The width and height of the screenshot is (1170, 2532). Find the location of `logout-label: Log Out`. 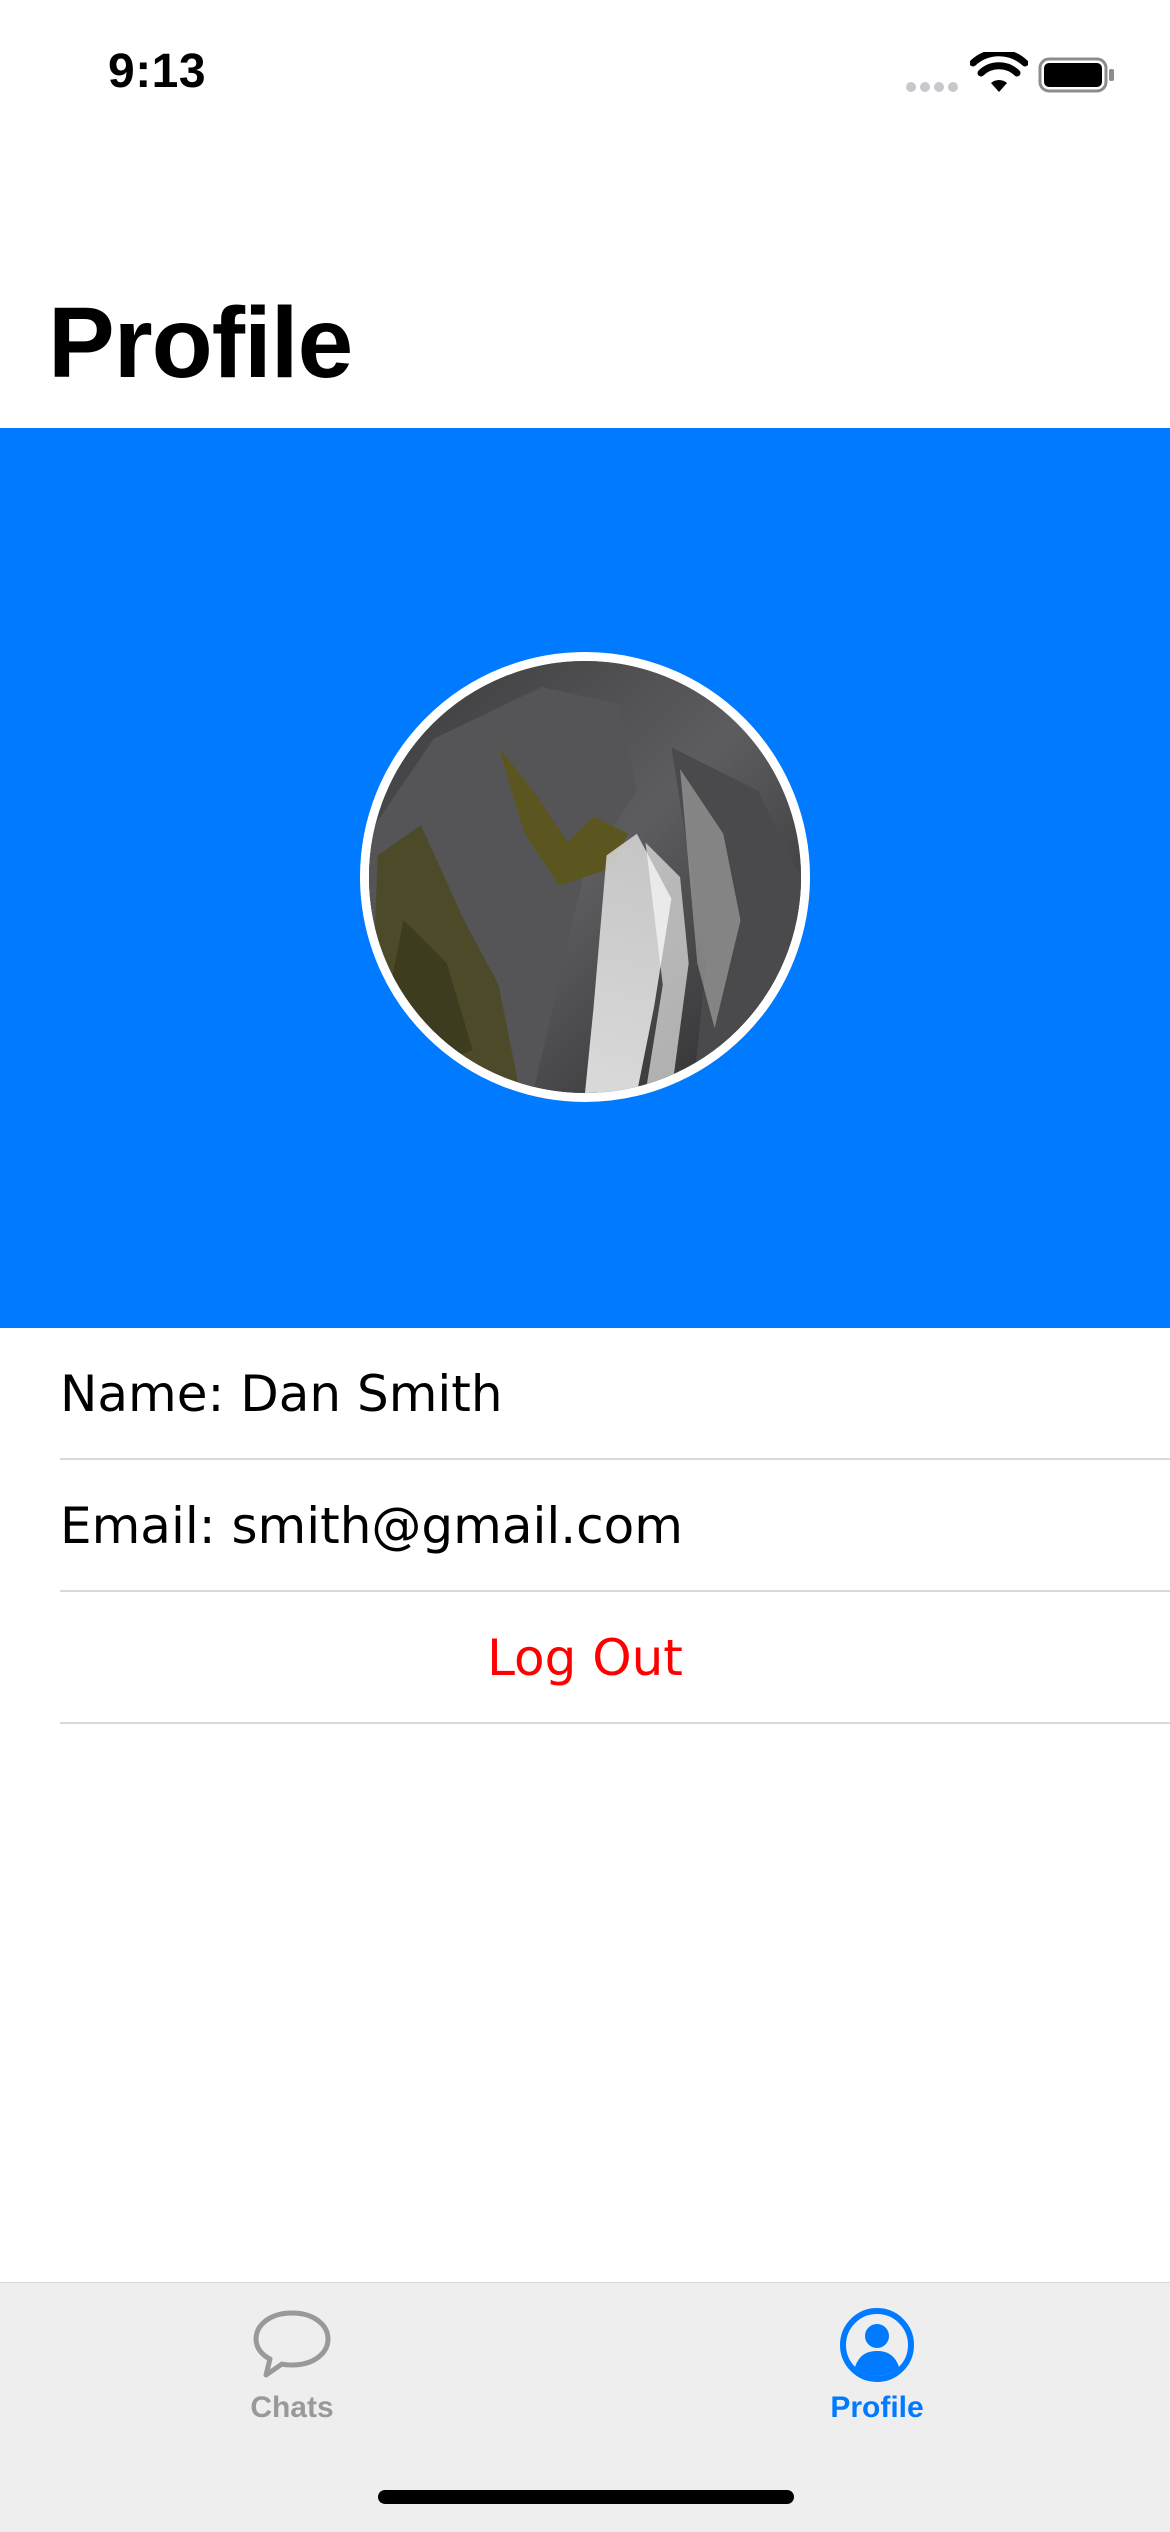

logout-label: Log Out is located at coordinates (585, 1658).